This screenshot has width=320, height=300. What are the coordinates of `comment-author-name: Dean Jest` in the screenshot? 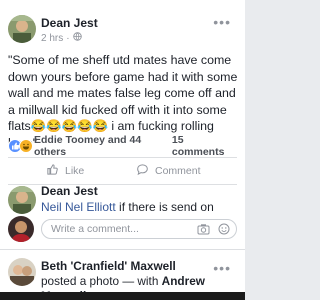 It's located at (69, 191).